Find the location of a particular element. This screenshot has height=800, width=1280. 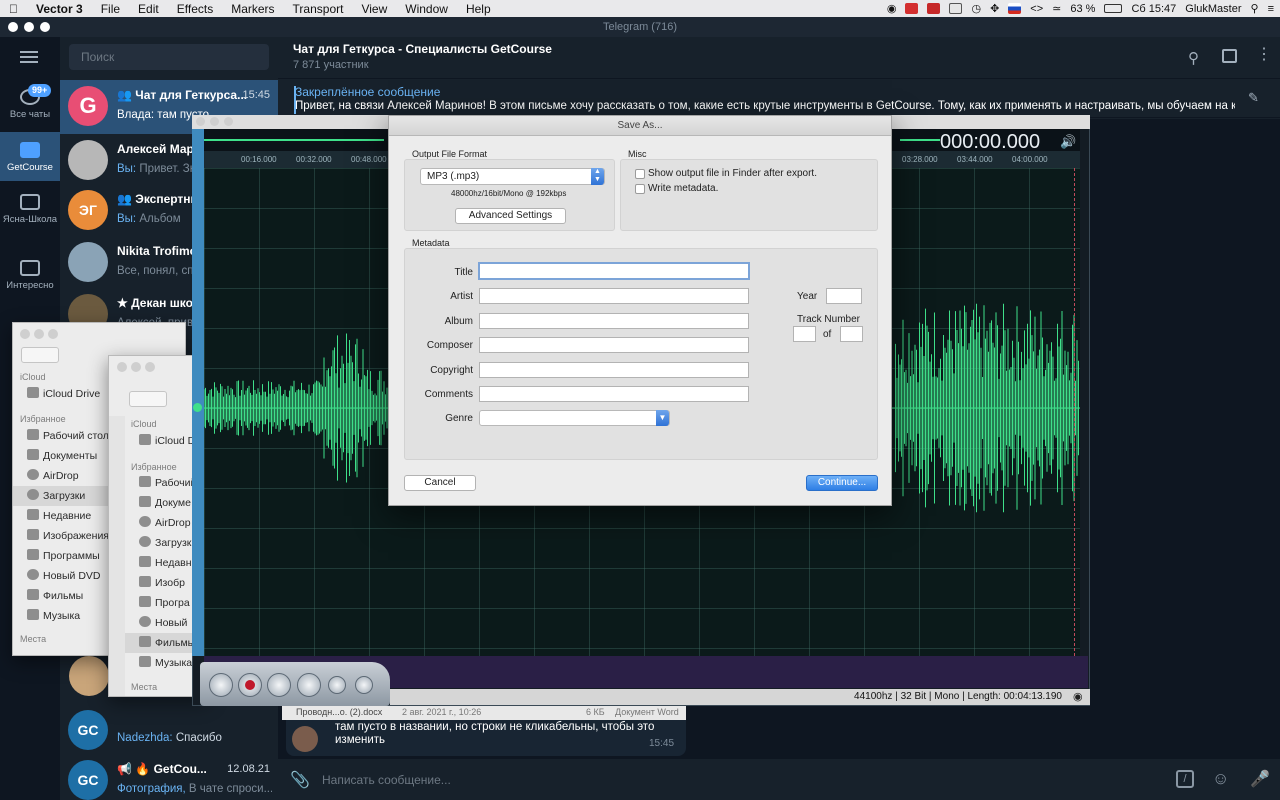

unpin-icon: ✎ is located at coordinates (1253, 98).